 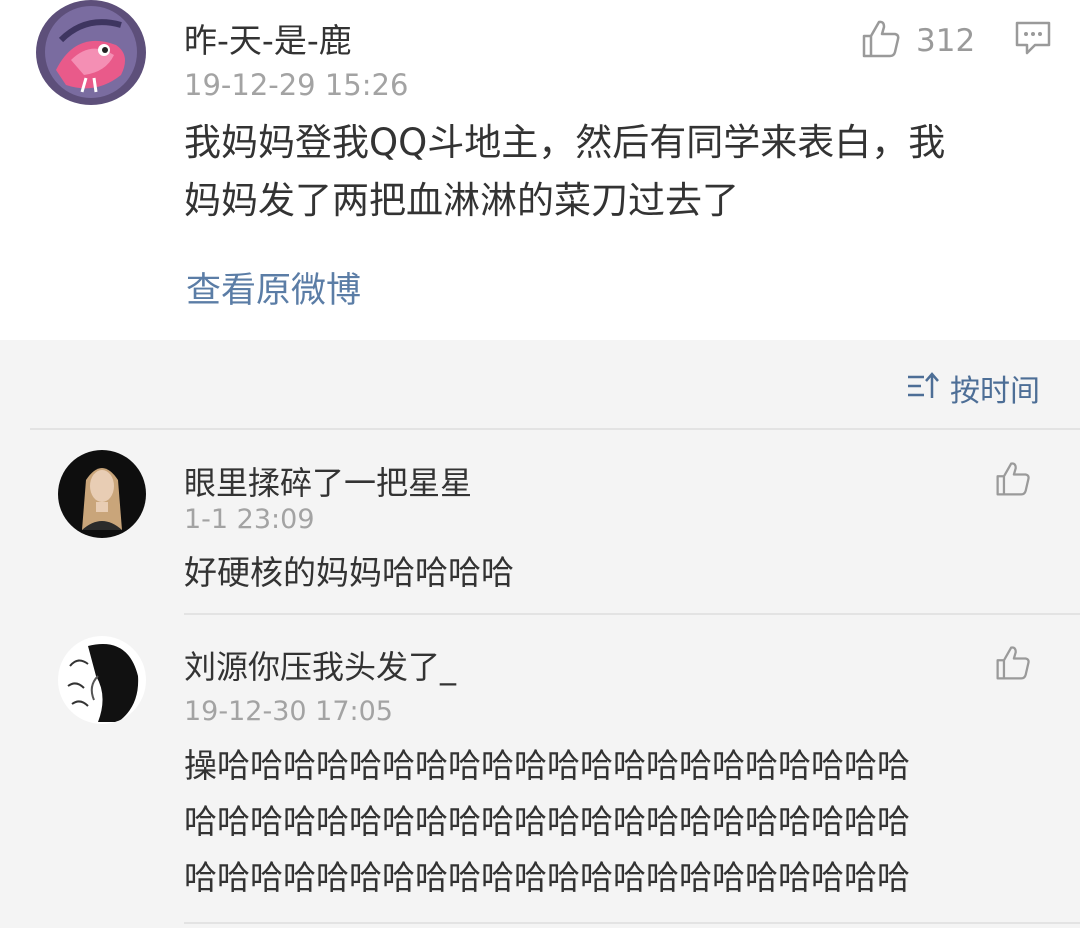 I want to click on comment-timestamp: 1-1 23:09, so click(x=249, y=519).